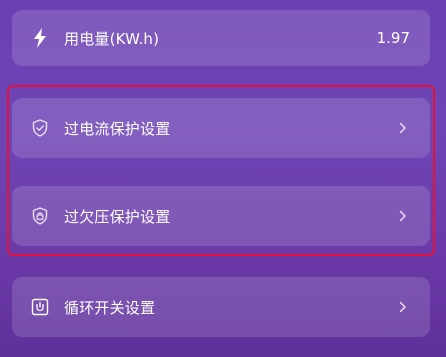  What do you see at coordinates (117, 128) in the screenshot?
I see `overcurrent-protection-label: 过电流保护设置` at bounding box center [117, 128].